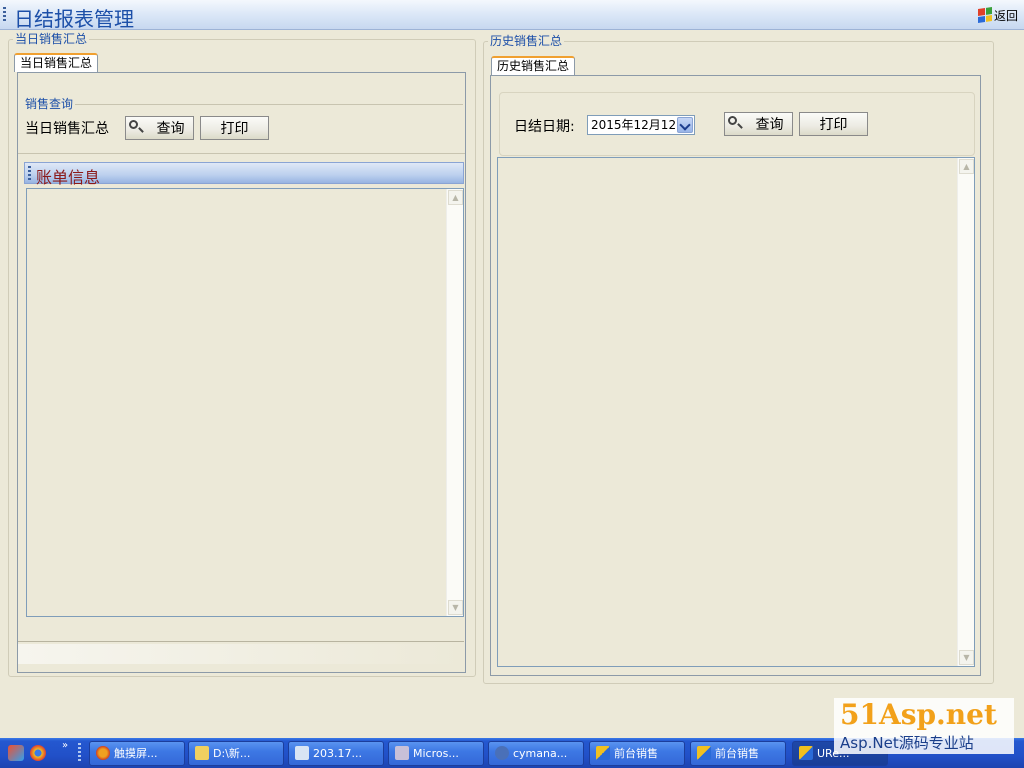  I want to click on more-chevron-icon: », so click(65, 745).